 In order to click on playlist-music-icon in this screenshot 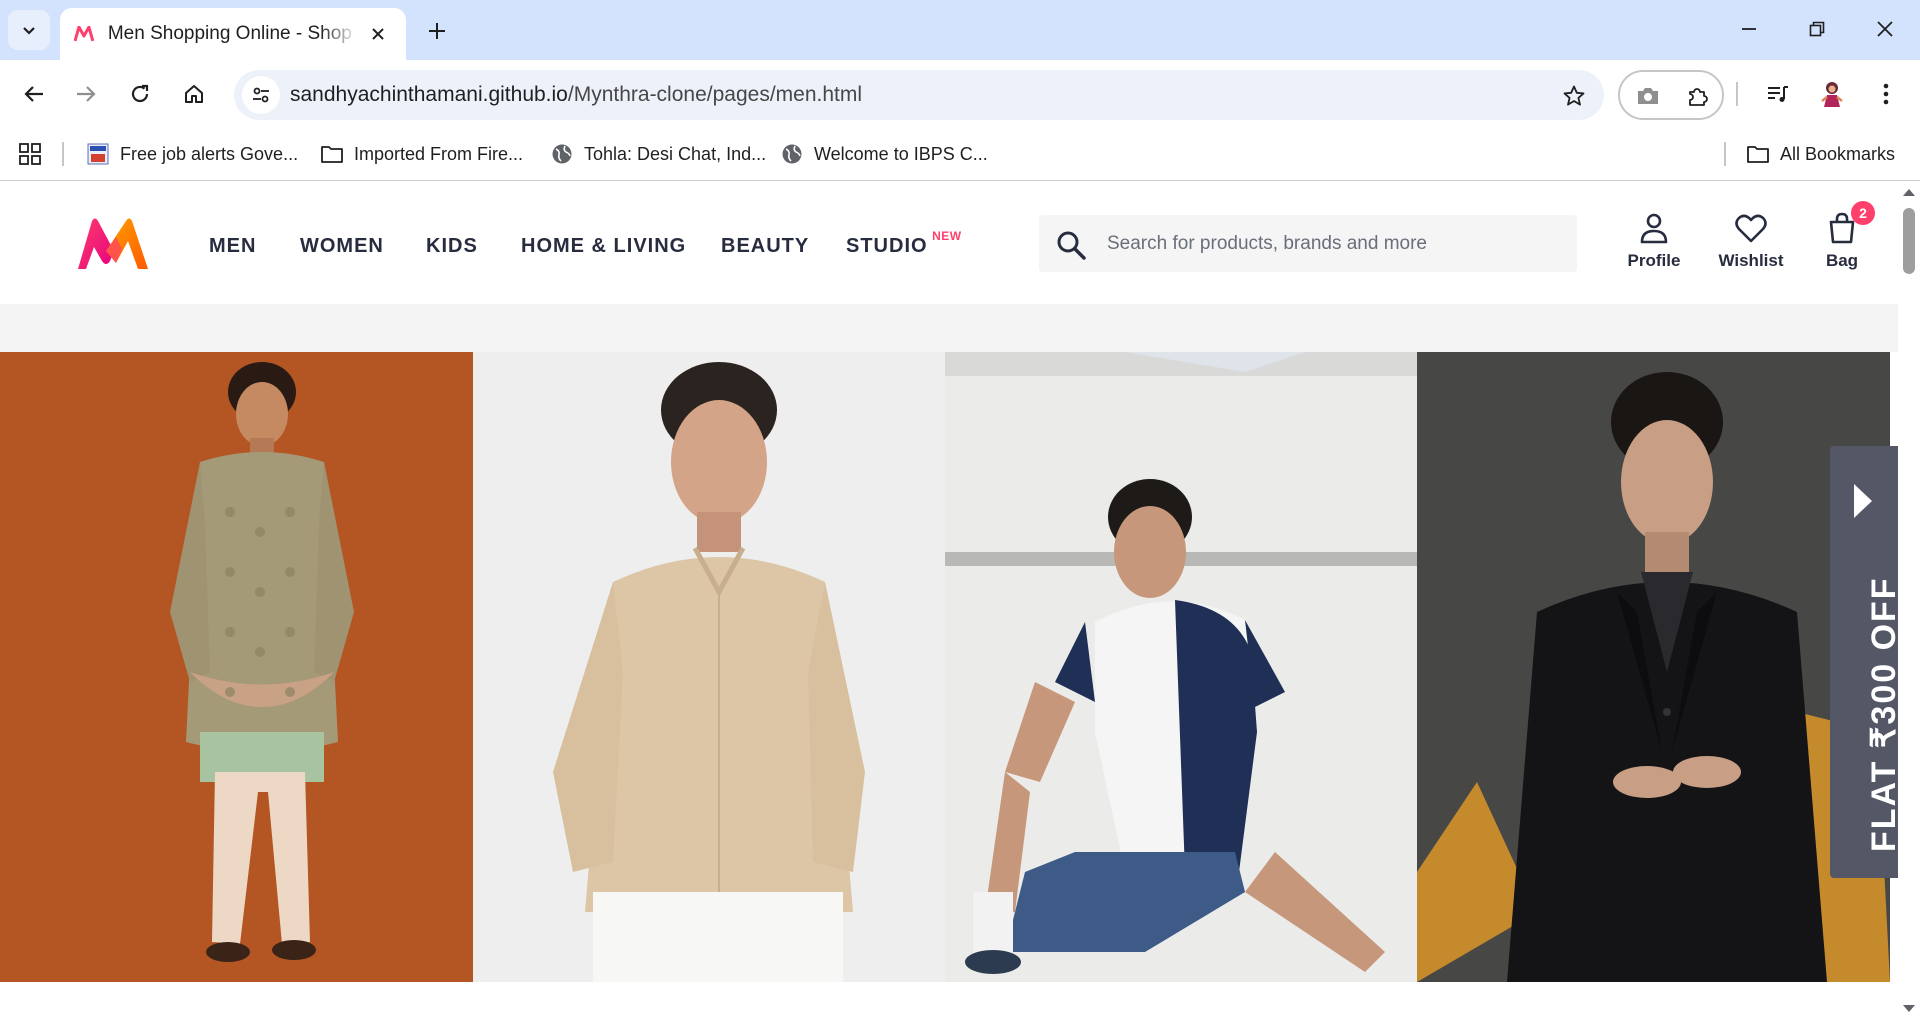, I will do `click(1778, 94)`.